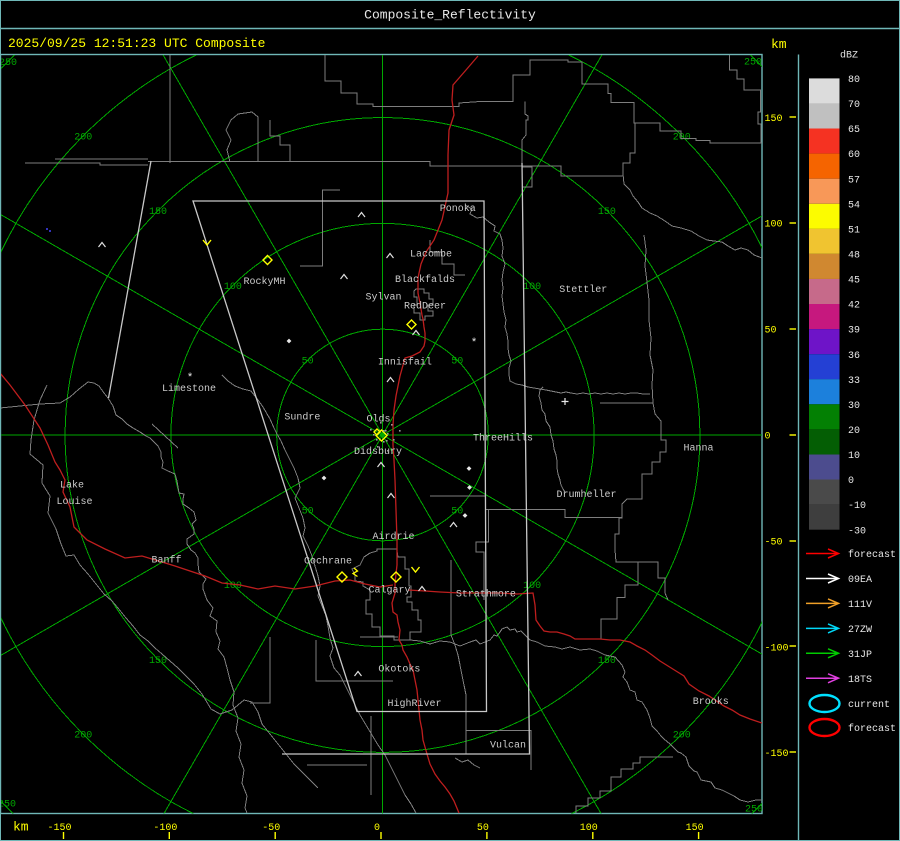  What do you see at coordinates (75, 502) in the screenshot?
I see `svg-text: Louise` at bounding box center [75, 502].